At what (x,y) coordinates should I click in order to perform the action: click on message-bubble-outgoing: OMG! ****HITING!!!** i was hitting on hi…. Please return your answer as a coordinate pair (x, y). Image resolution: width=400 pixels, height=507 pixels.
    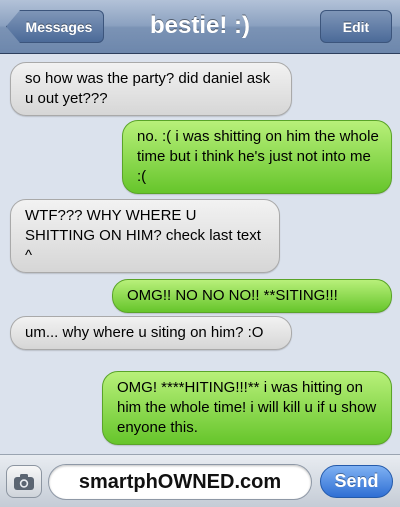
    Looking at the image, I should click on (247, 408).